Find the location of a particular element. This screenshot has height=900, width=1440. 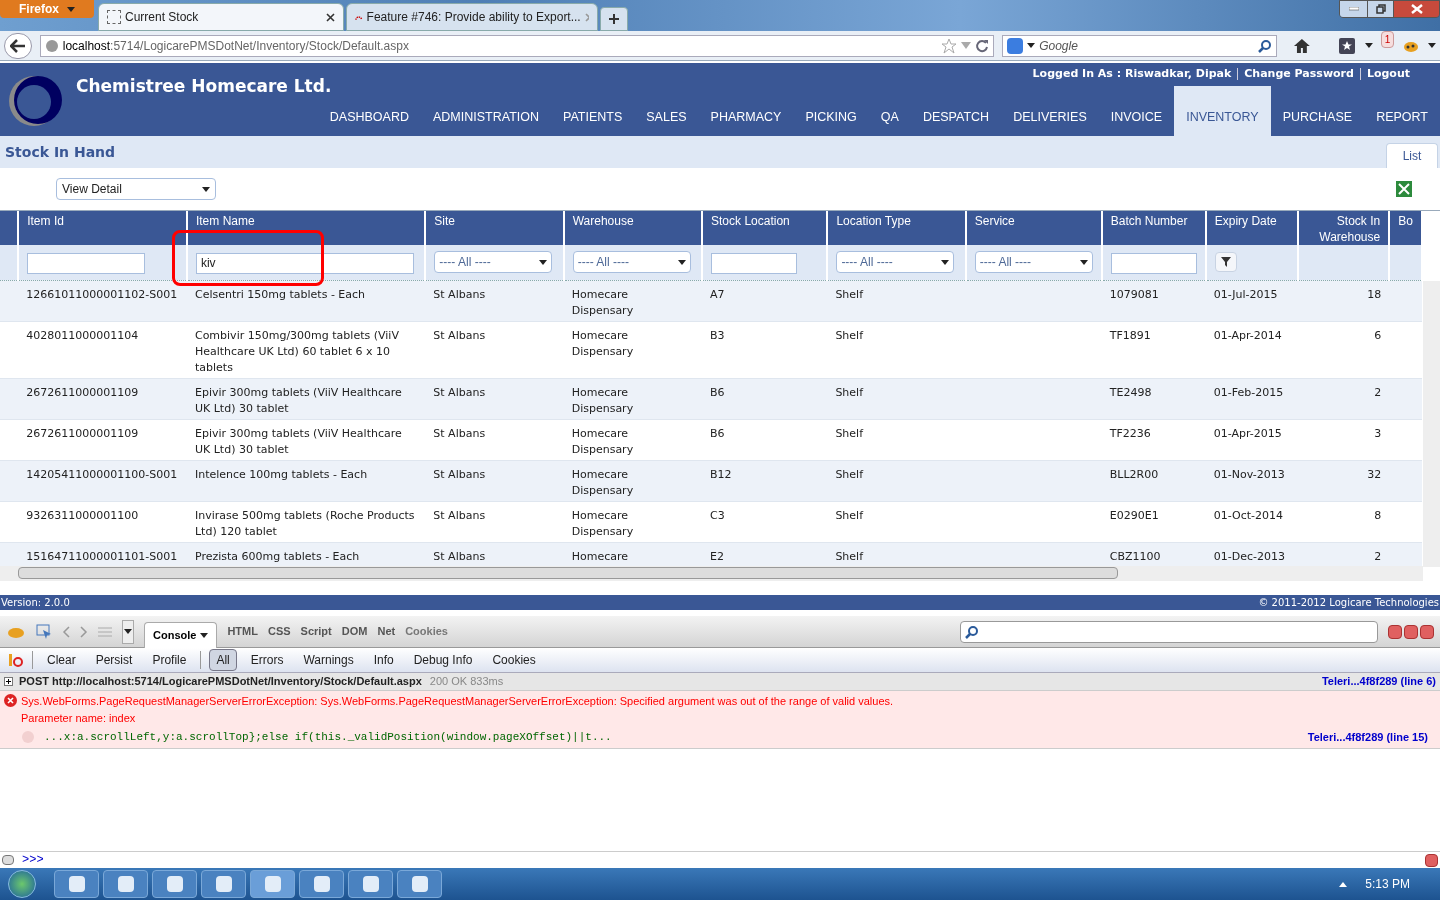

new-tab-button is located at coordinates (614, 19).